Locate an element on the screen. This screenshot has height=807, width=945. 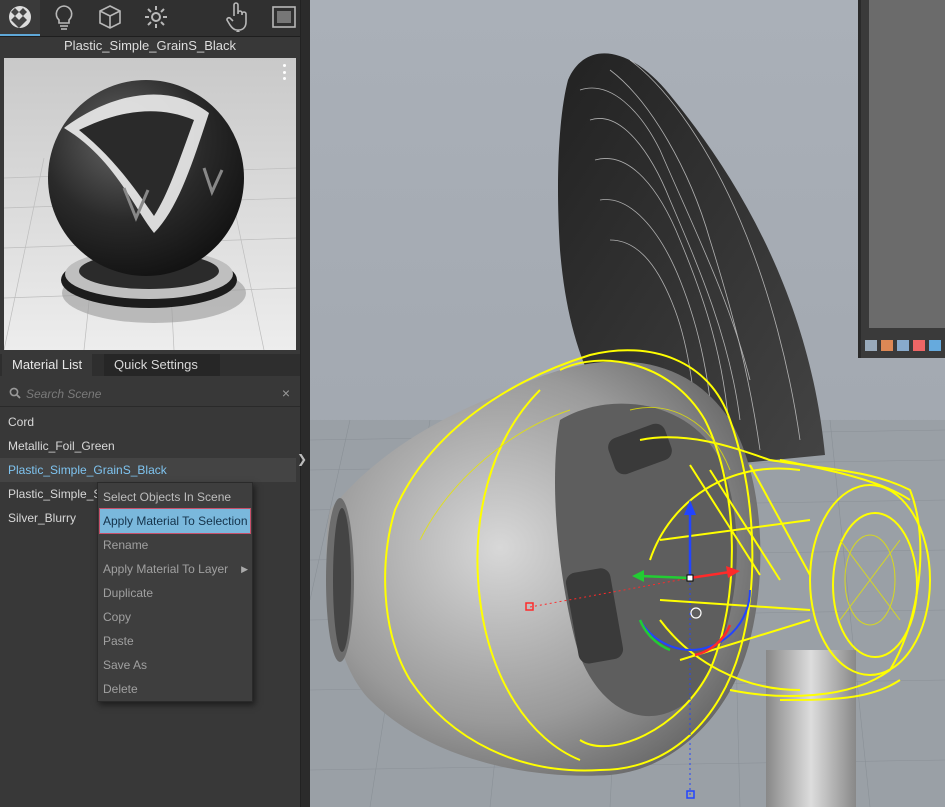
info-icon is located at coordinates (903, 345).